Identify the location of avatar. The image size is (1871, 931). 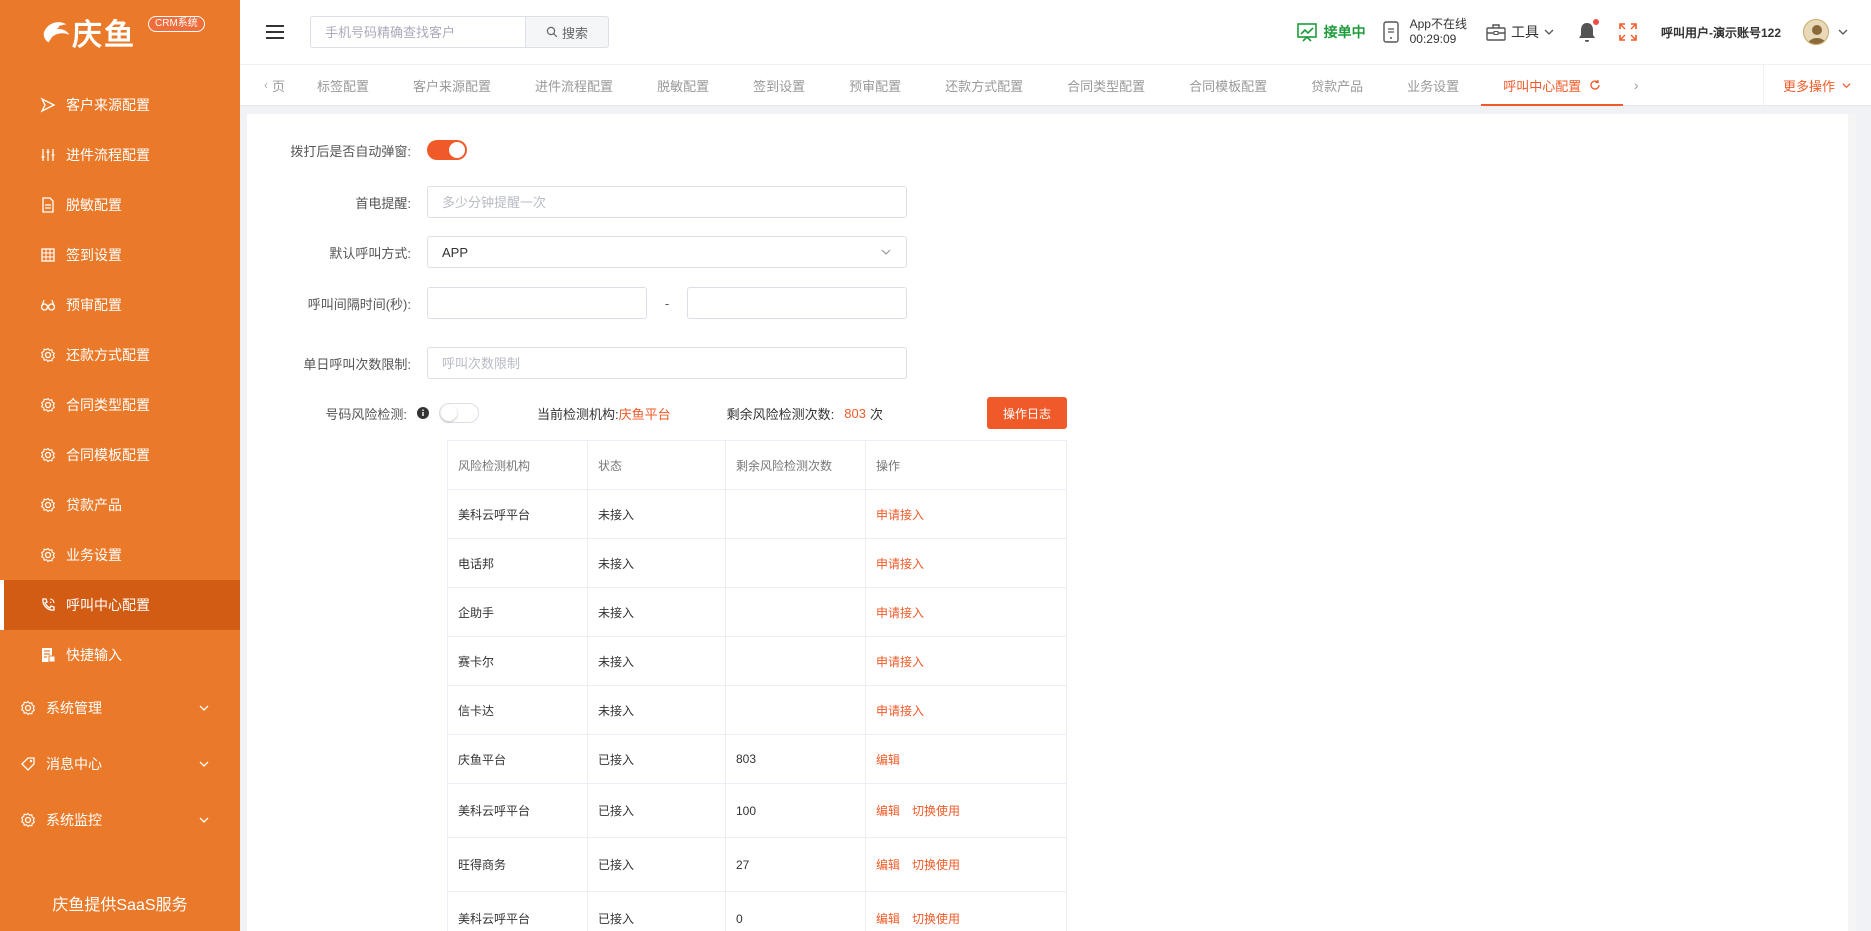
(1816, 32).